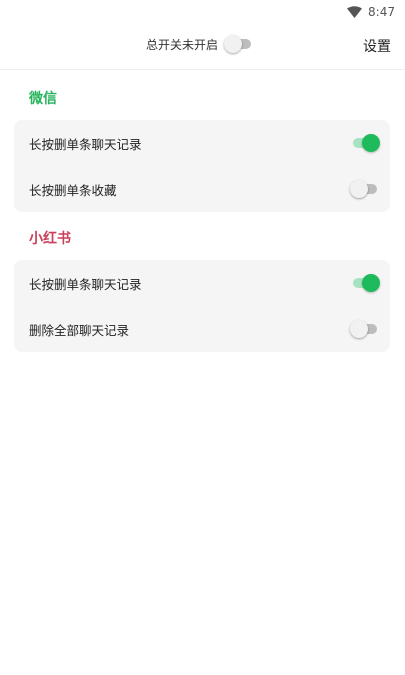 Image resolution: width=405 pixels, height=675 pixels. I want to click on master-switch-group: 总开关未开启, so click(200, 44).